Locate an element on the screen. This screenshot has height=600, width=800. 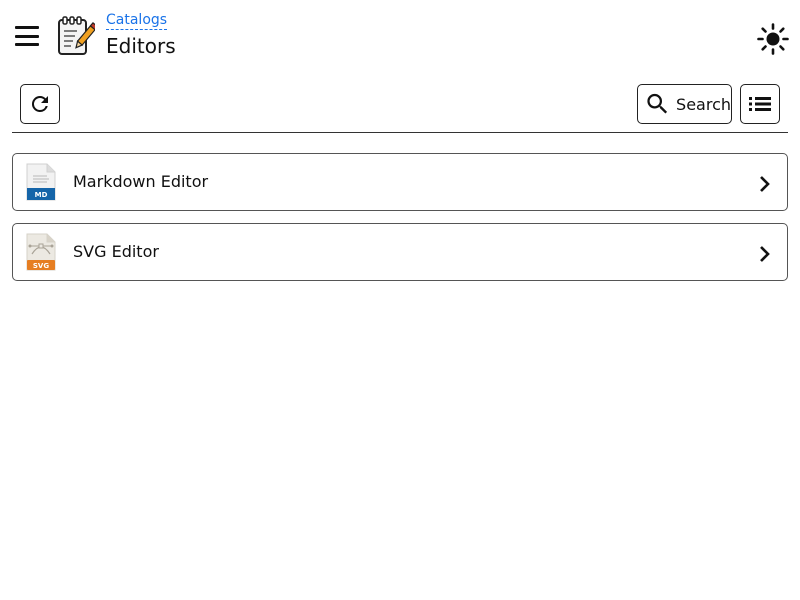
breadcrumb-link: Catalogs is located at coordinates (137, 21).